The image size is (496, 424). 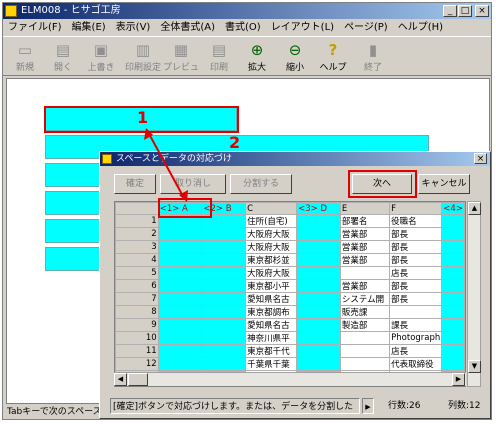 I want to click on help-button: ? ヘルプ, so click(x=333, y=57).